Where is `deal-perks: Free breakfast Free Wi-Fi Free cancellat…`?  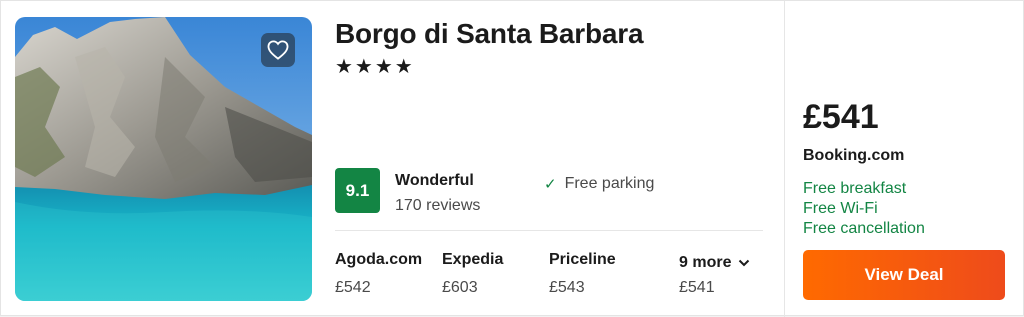
deal-perks: Free breakfast Free Wi-Fi Free cancellat… is located at coordinates (864, 209).